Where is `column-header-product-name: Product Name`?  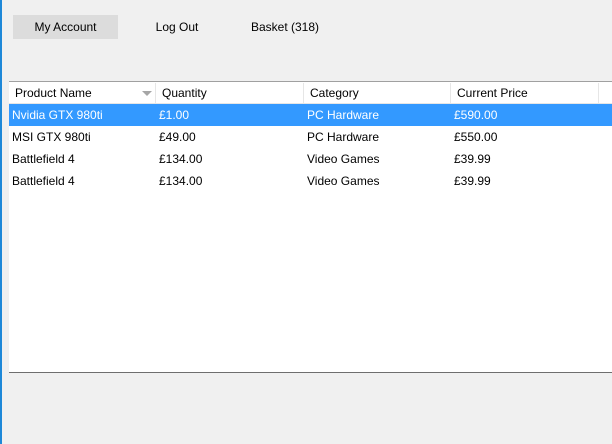
column-header-product-name: Product Name is located at coordinates (82, 93).